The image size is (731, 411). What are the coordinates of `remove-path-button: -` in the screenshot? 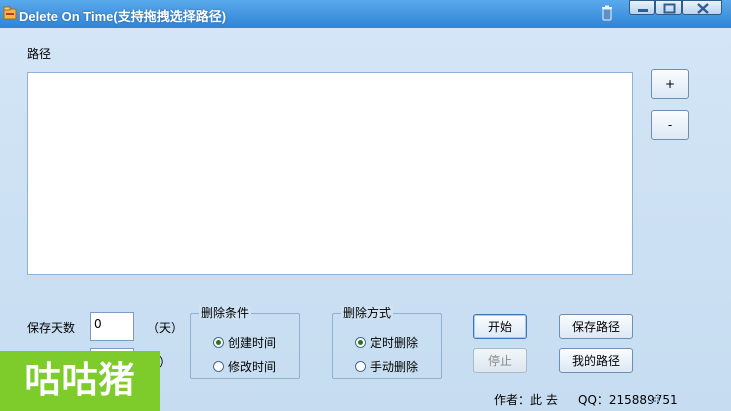 It's located at (670, 125).